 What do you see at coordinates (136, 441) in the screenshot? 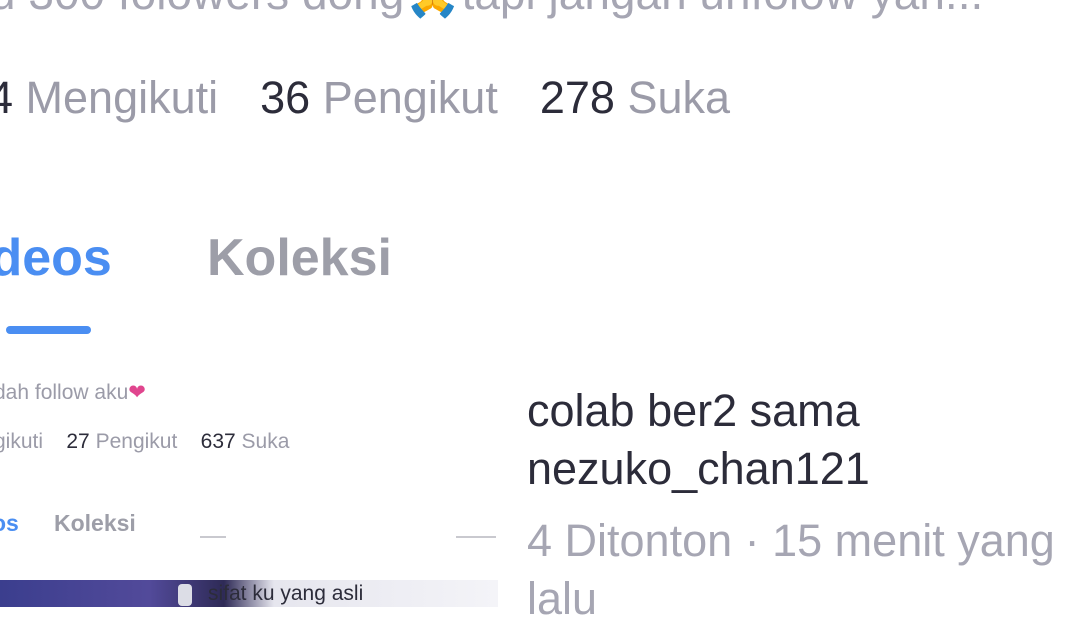
I see `thumbnail-followers-label: Pengikut` at bounding box center [136, 441].